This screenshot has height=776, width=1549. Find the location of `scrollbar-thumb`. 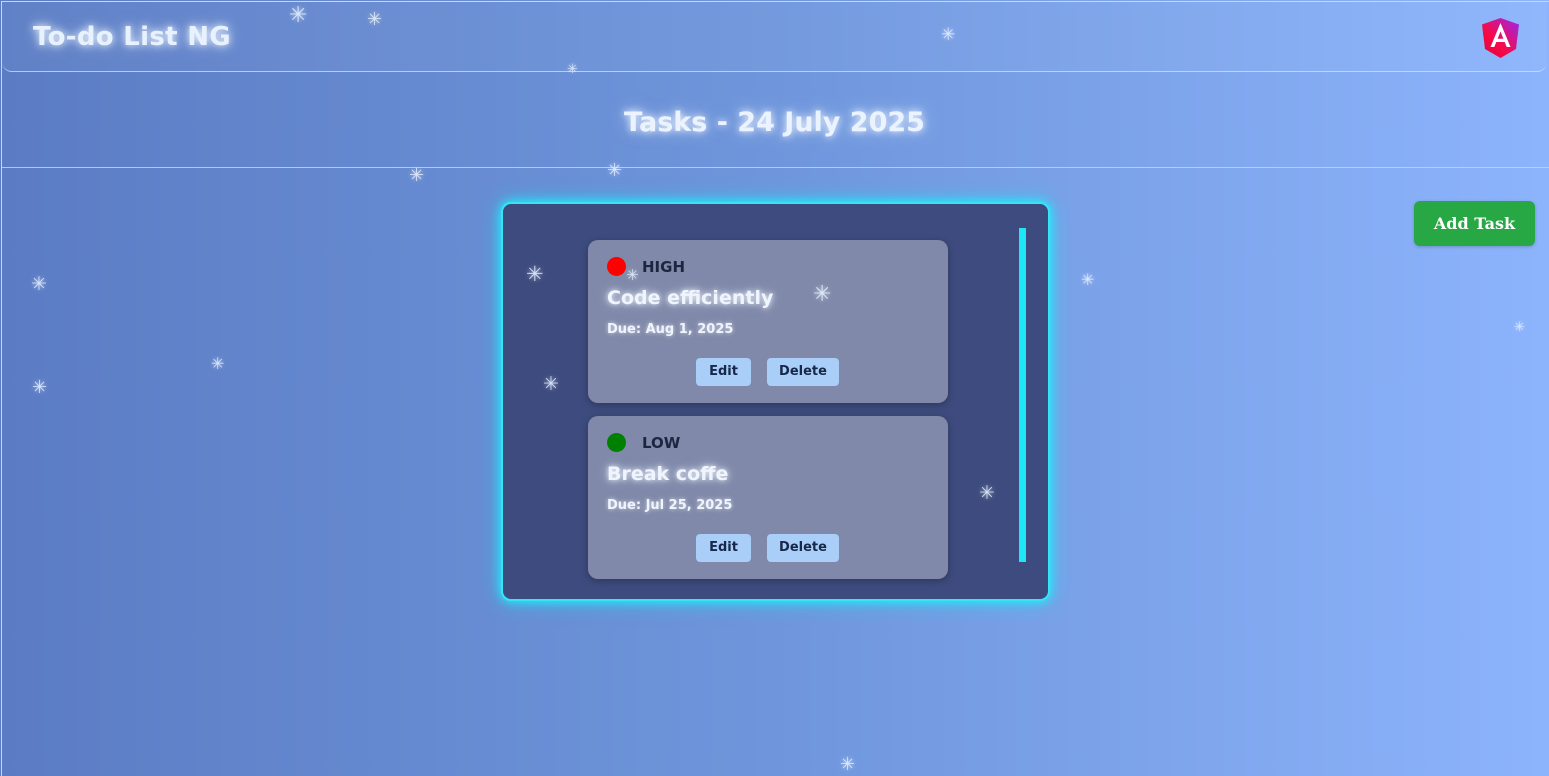

scrollbar-thumb is located at coordinates (1022, 395).